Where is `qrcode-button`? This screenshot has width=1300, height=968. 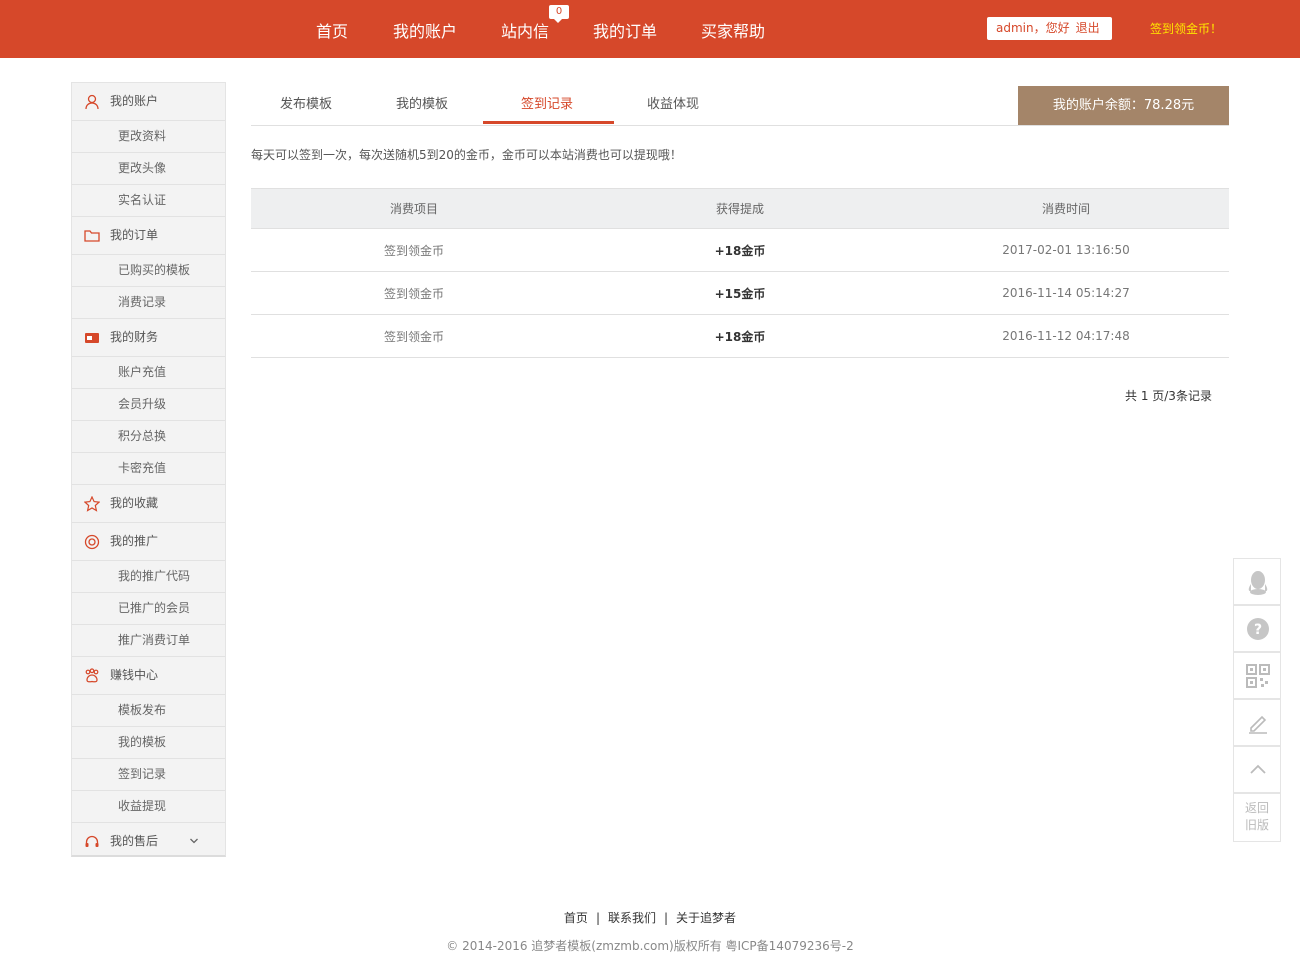 qrcode-button is located at coordinates (1257, 675).